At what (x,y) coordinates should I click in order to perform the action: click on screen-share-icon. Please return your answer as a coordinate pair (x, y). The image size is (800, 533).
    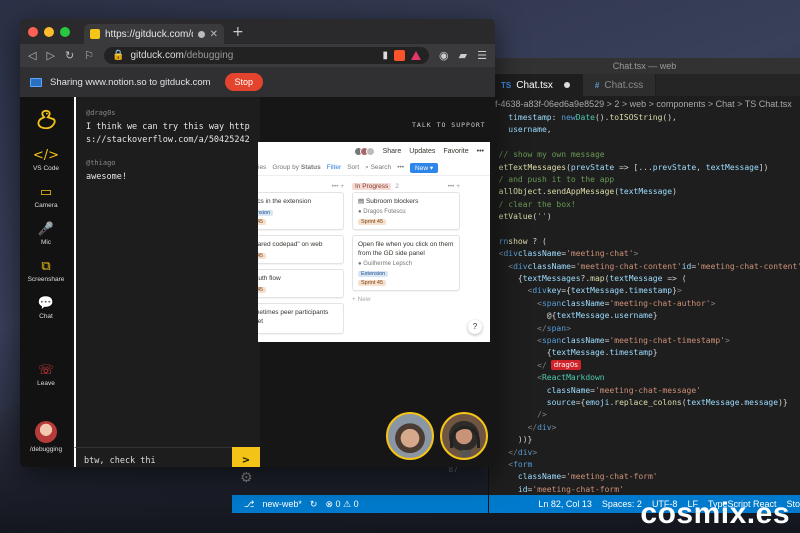
    Looking at the image, I should click on (36, 82).